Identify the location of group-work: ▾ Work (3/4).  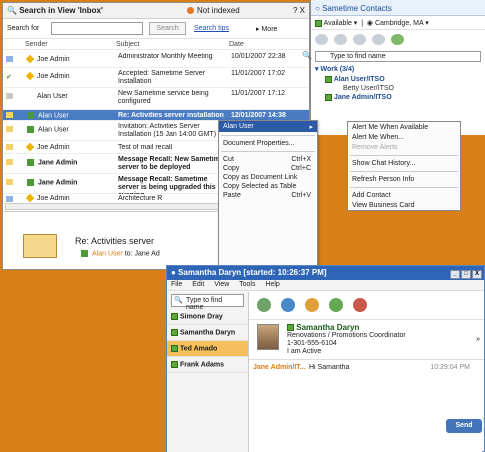
(398, 69).